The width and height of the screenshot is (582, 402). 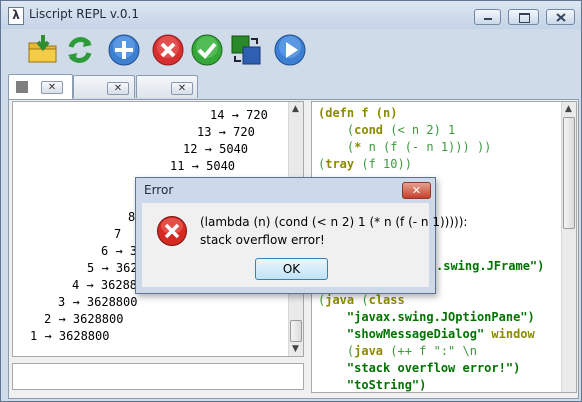 What do you see at coordinates (216, 149) in the screenshot?
I see `result-line: 12 → 5040` at bounding box center [216, 149].